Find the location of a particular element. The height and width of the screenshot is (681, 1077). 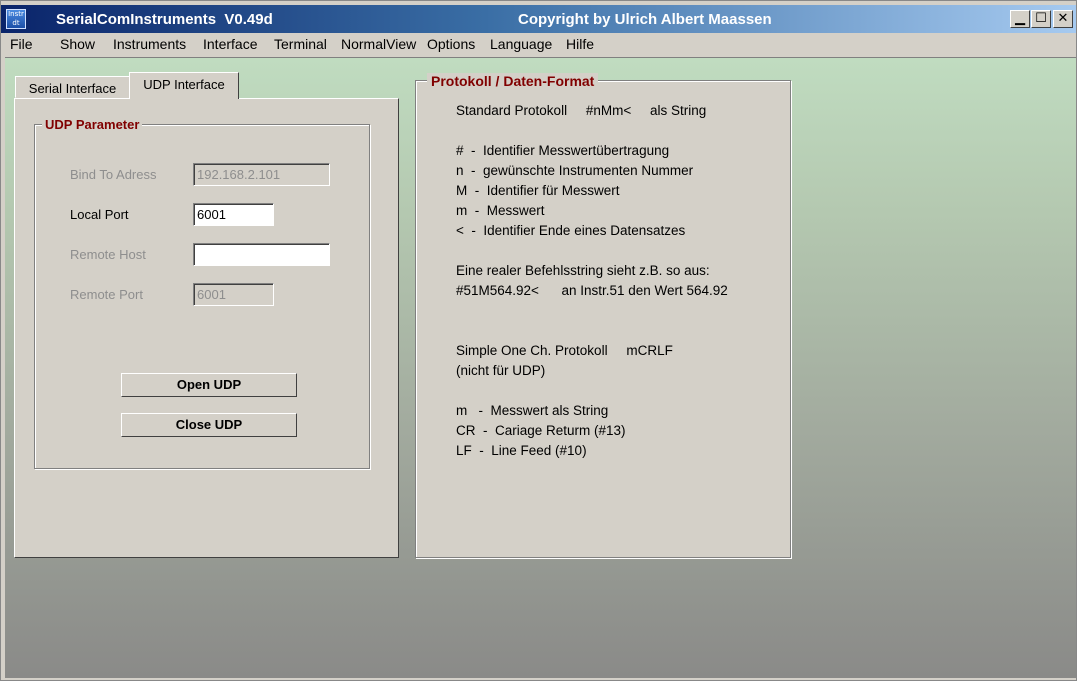

protocol-line: n - gewünschte Instrumenten Nummer is located at coordinates (575, 170).